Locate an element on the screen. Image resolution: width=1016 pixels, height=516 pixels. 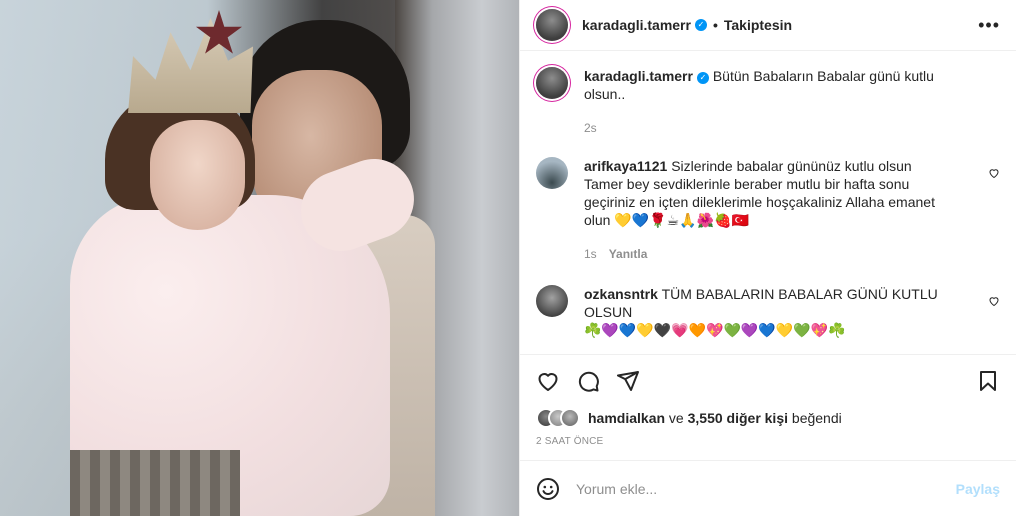
emoji-icon is located at coordinates (548, 489).